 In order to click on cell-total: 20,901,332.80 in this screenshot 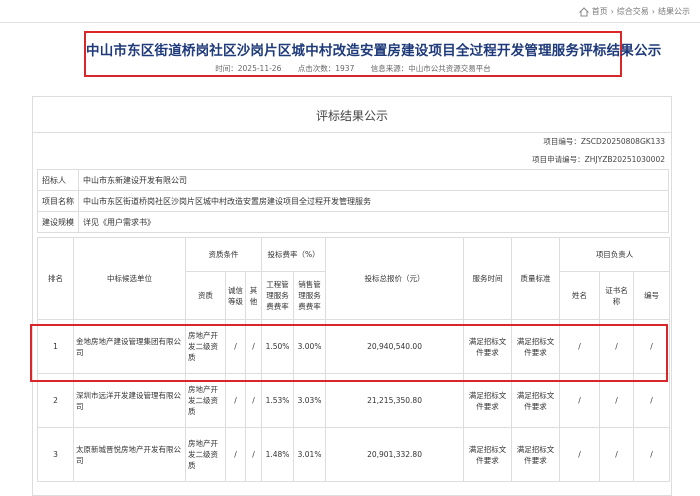, I will do `click(395, 454)`.